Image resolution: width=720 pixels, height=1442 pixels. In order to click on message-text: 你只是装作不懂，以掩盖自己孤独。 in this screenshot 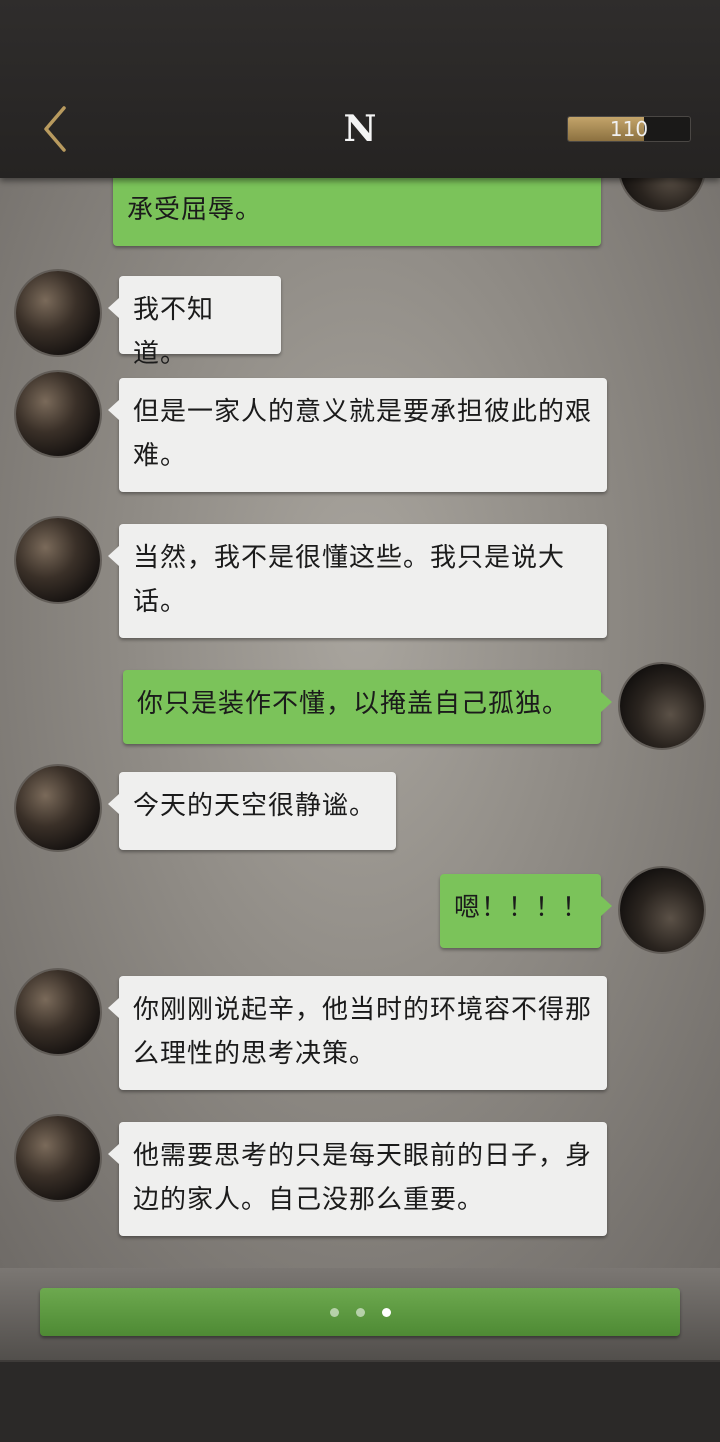, I will do `click(353, 704)`.